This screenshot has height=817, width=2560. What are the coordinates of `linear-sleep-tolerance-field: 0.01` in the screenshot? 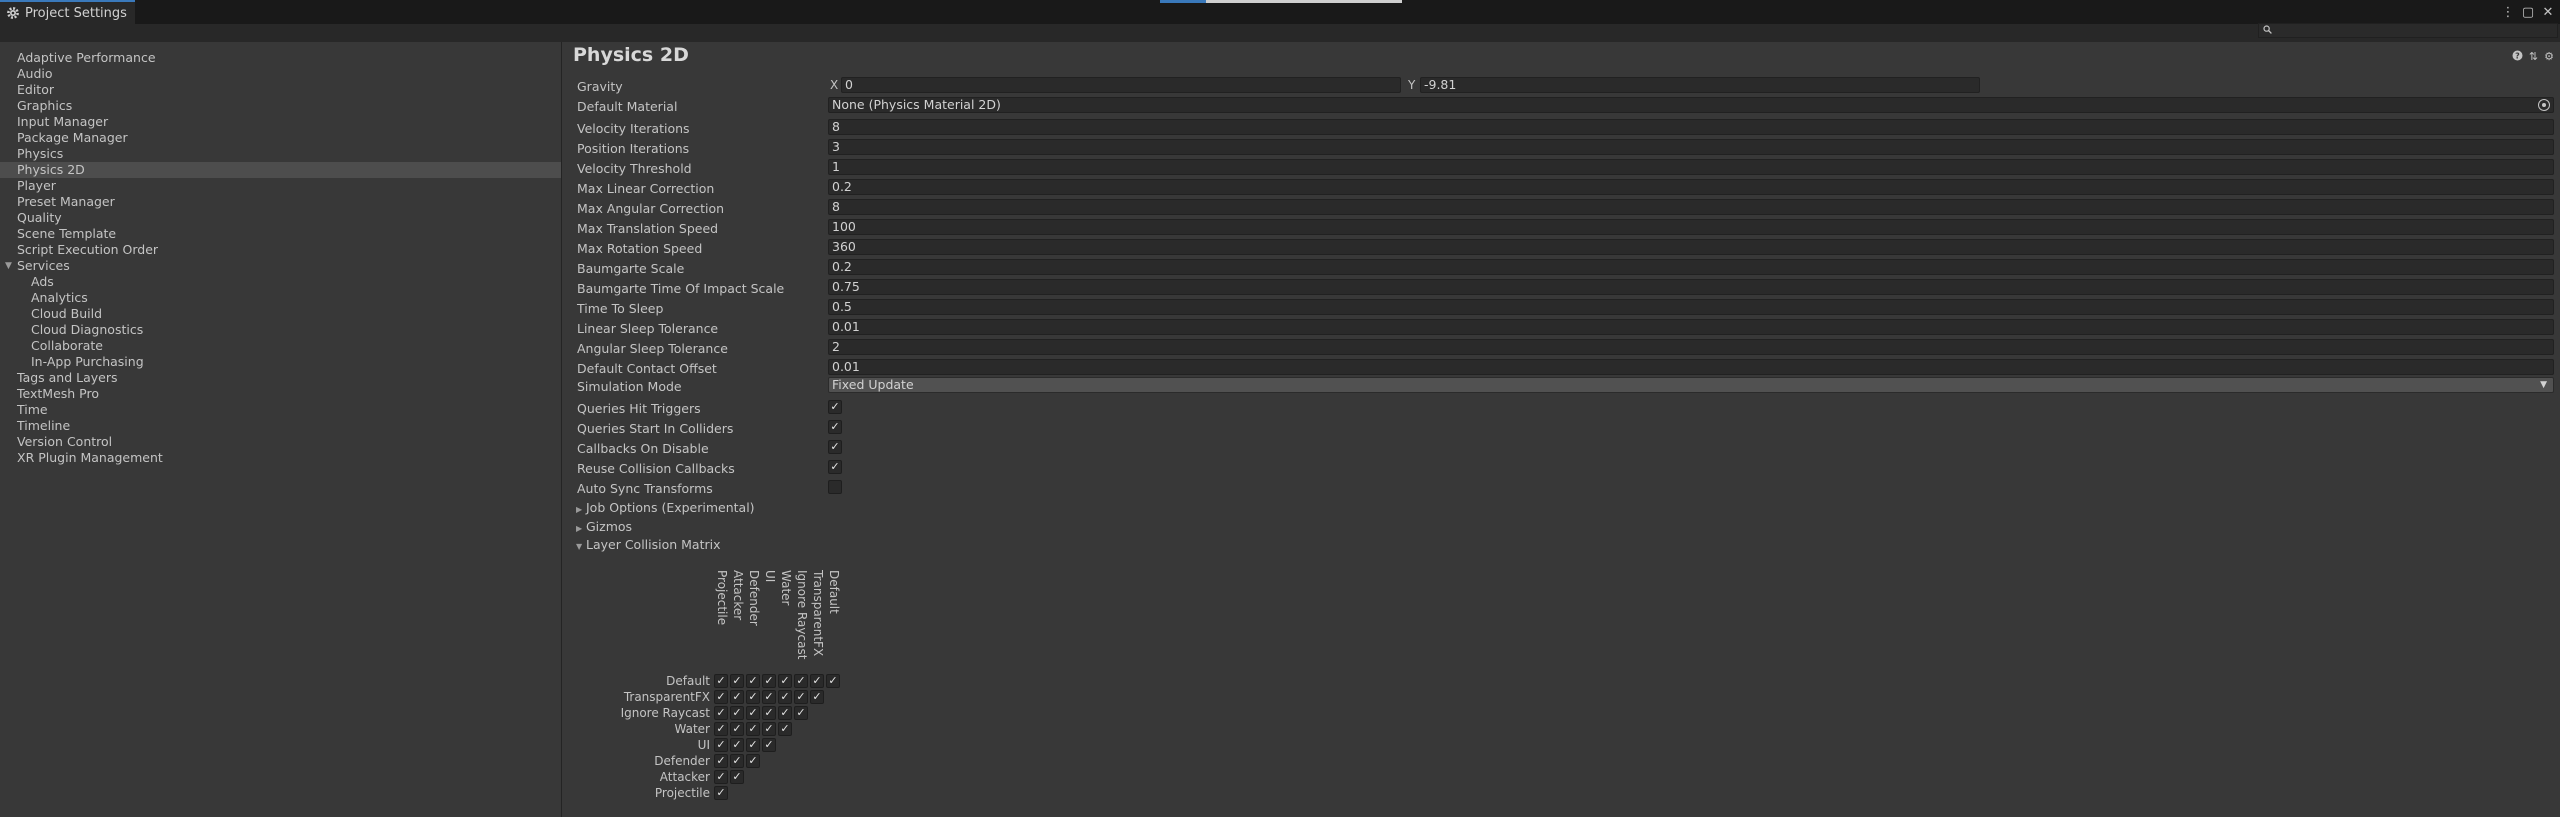 It's located at (1691, 327).